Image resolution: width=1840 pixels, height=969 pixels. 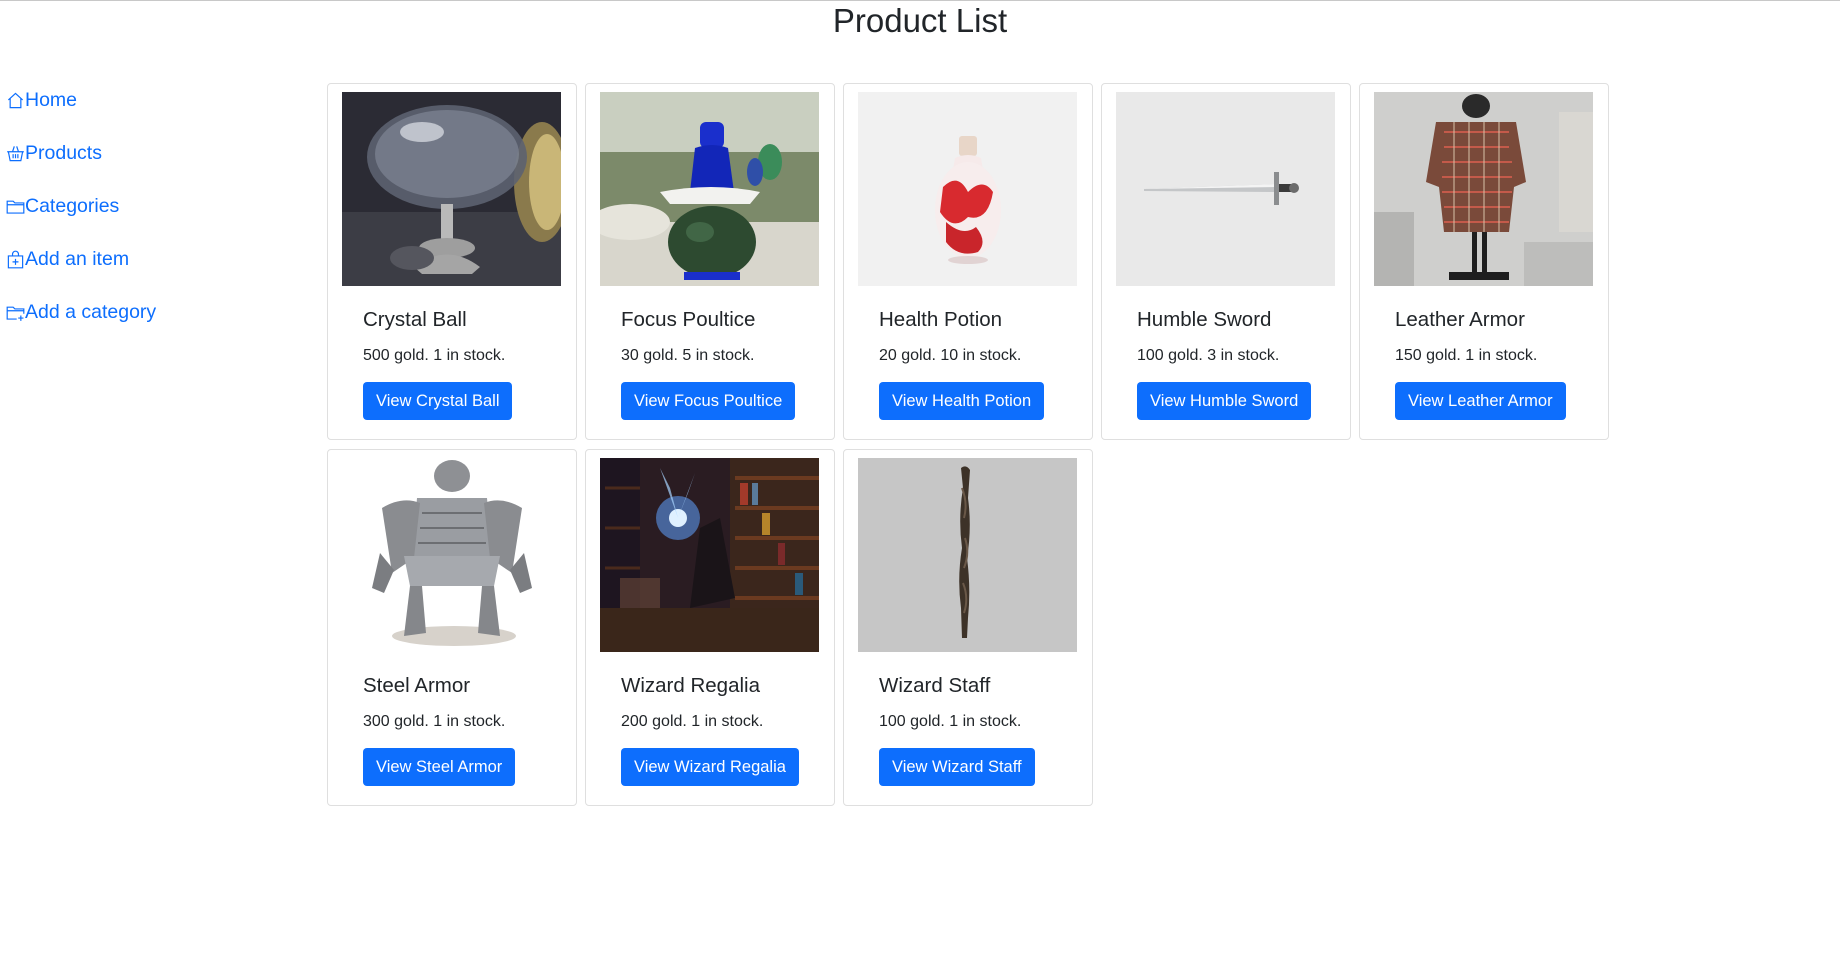 I want to click on basket-icon, so click(x=15, y=154).